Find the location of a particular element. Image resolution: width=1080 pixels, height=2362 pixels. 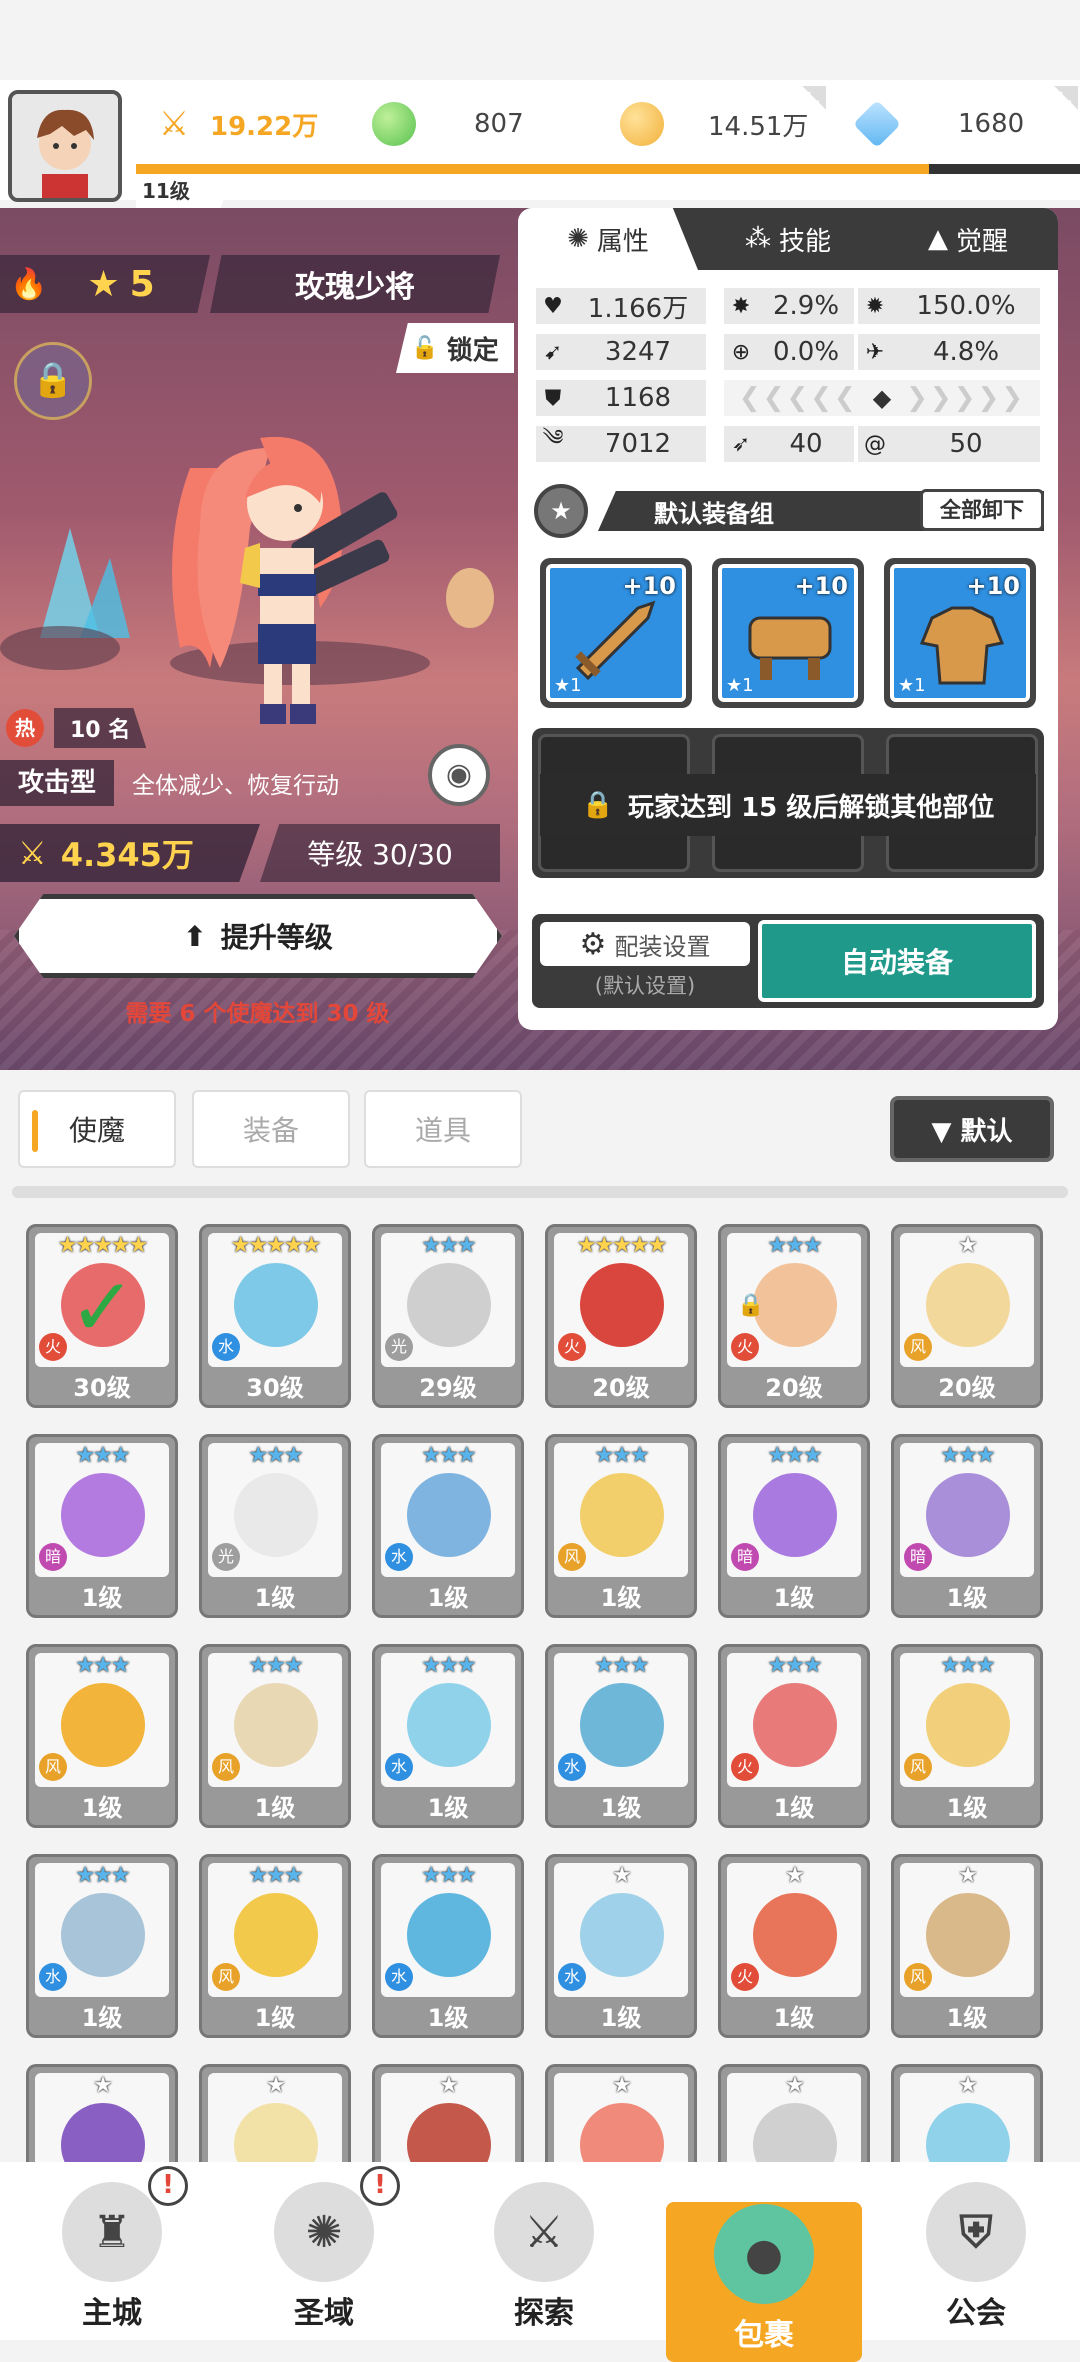

player-level: 11级 is located at coordinates (185, 191).